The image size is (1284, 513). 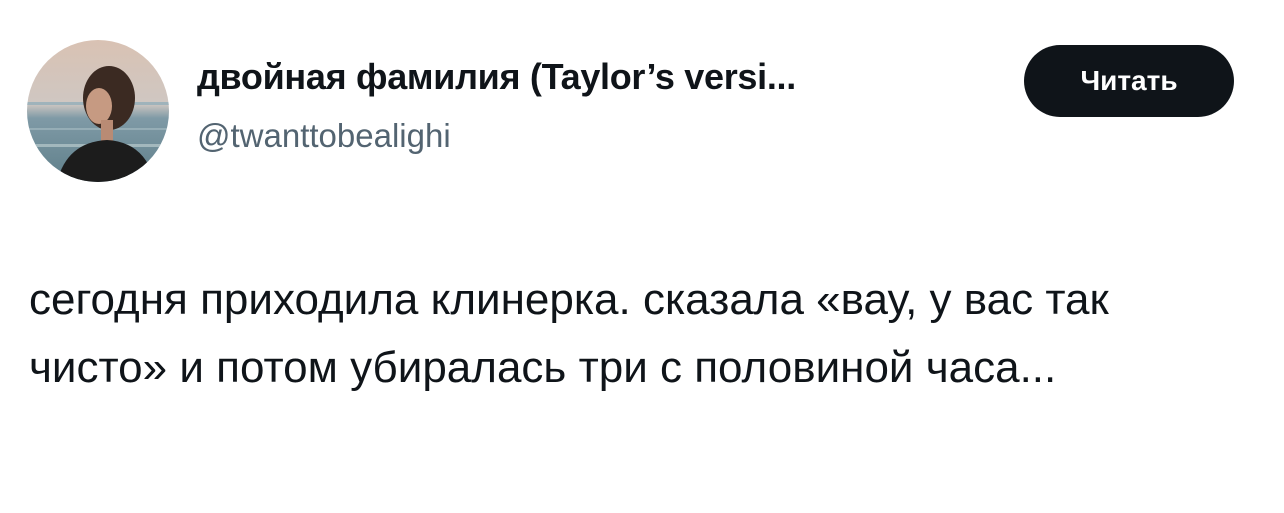 I want to click on author-handle: @twanttobealighi, so click(x=324, y=136).